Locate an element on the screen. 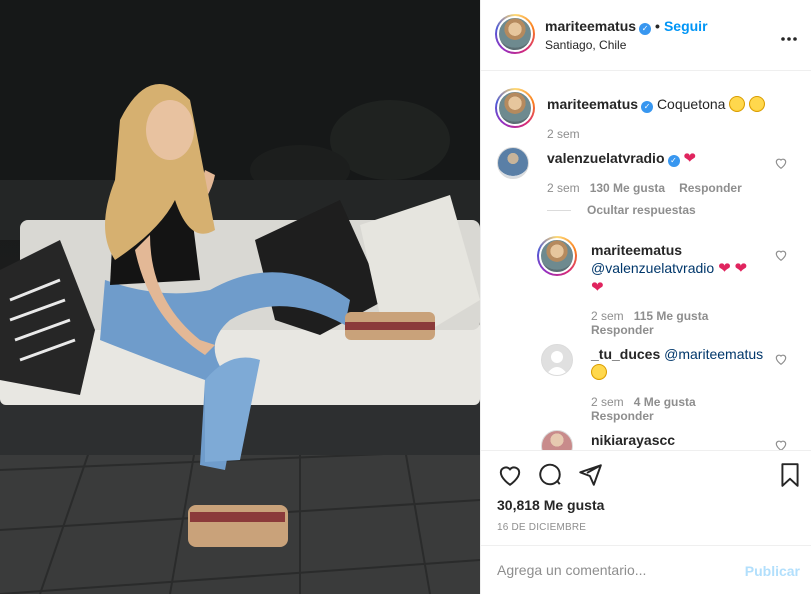  smirk-emoji-icon is located at coordinates (737, 104).